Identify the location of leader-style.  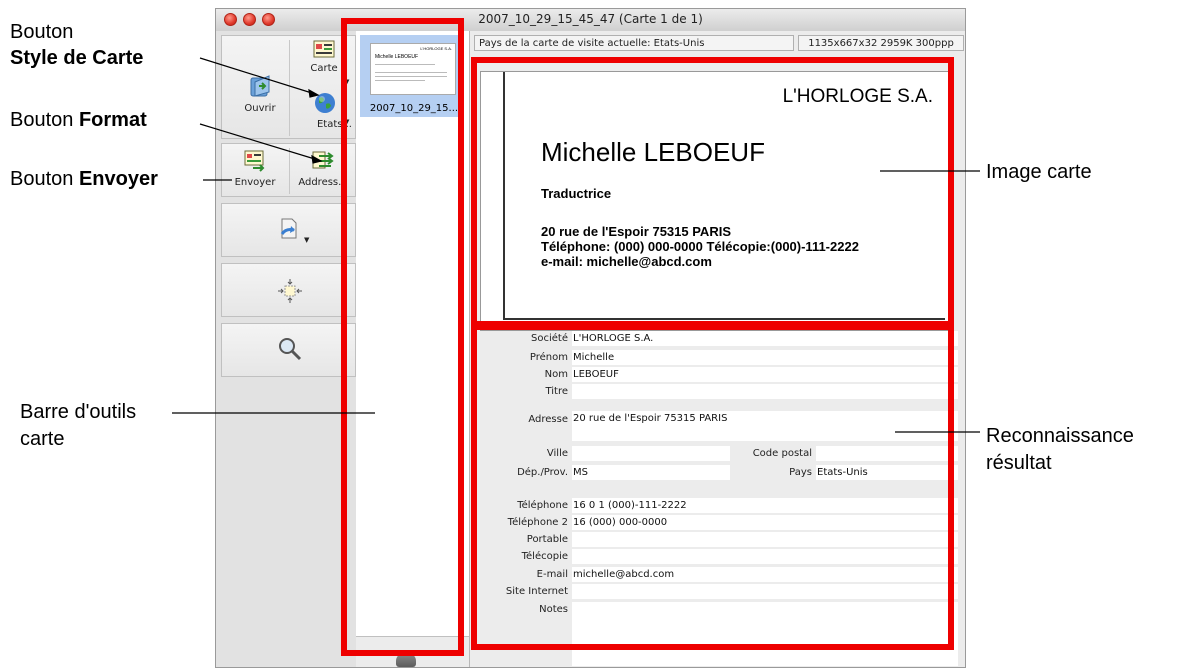
(257, 76).